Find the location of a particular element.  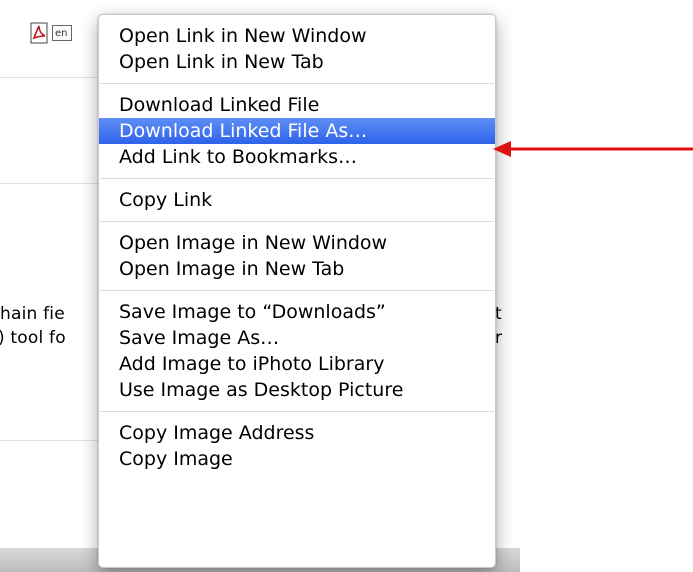

menu-item-add-image-to-iphoto-library: Add Image to iPhoto Library is located at coordinates (297, 364).